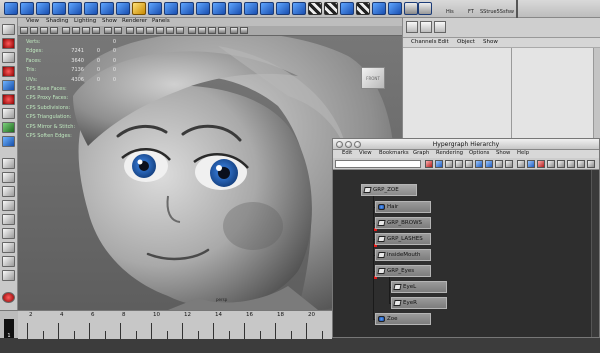  Describe the element at coordinates (551, 164) in the screenshot. I see `hg-input-icon` at that location.